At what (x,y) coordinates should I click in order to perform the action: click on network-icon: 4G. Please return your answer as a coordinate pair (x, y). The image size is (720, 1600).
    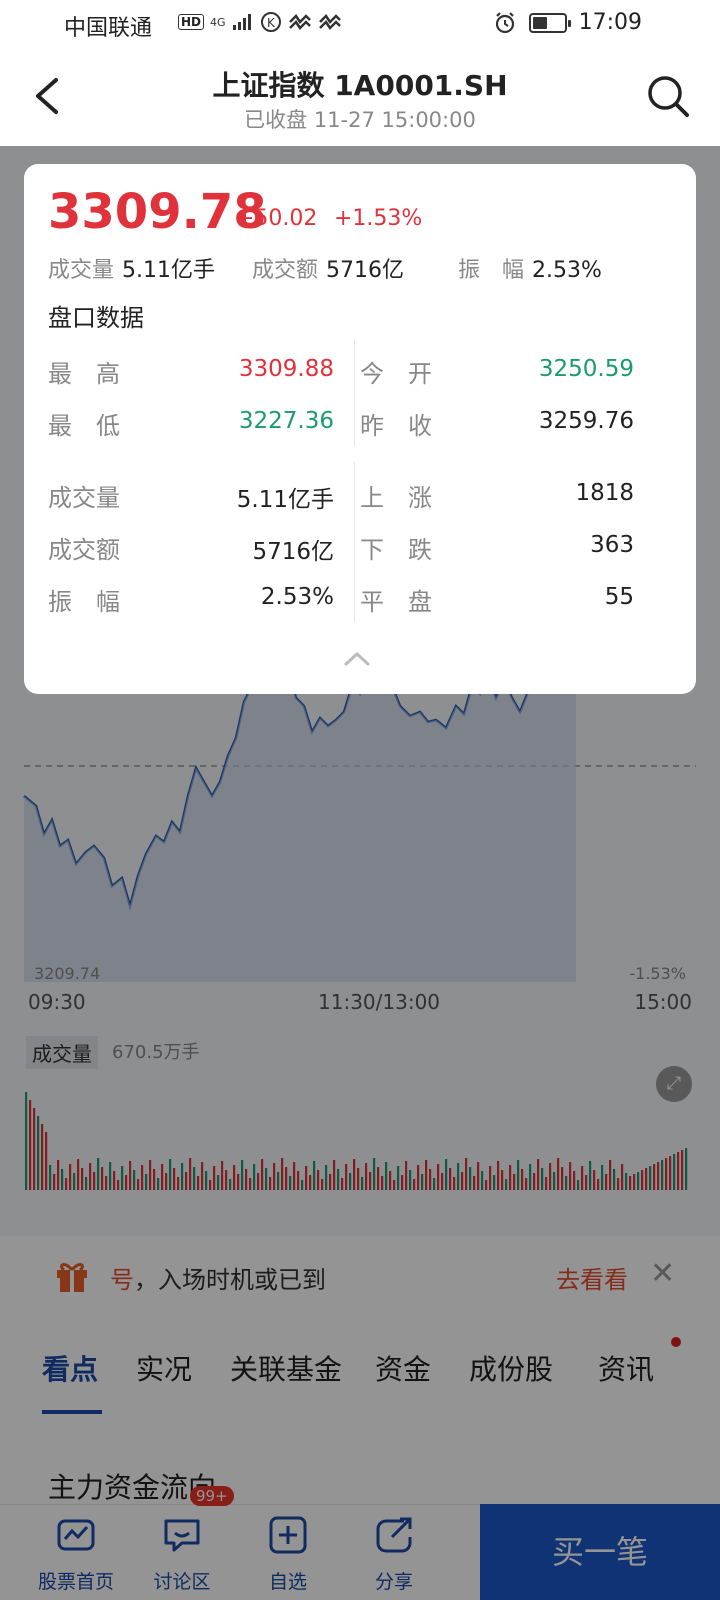
    Looking at the image, I should click on (218, 22).